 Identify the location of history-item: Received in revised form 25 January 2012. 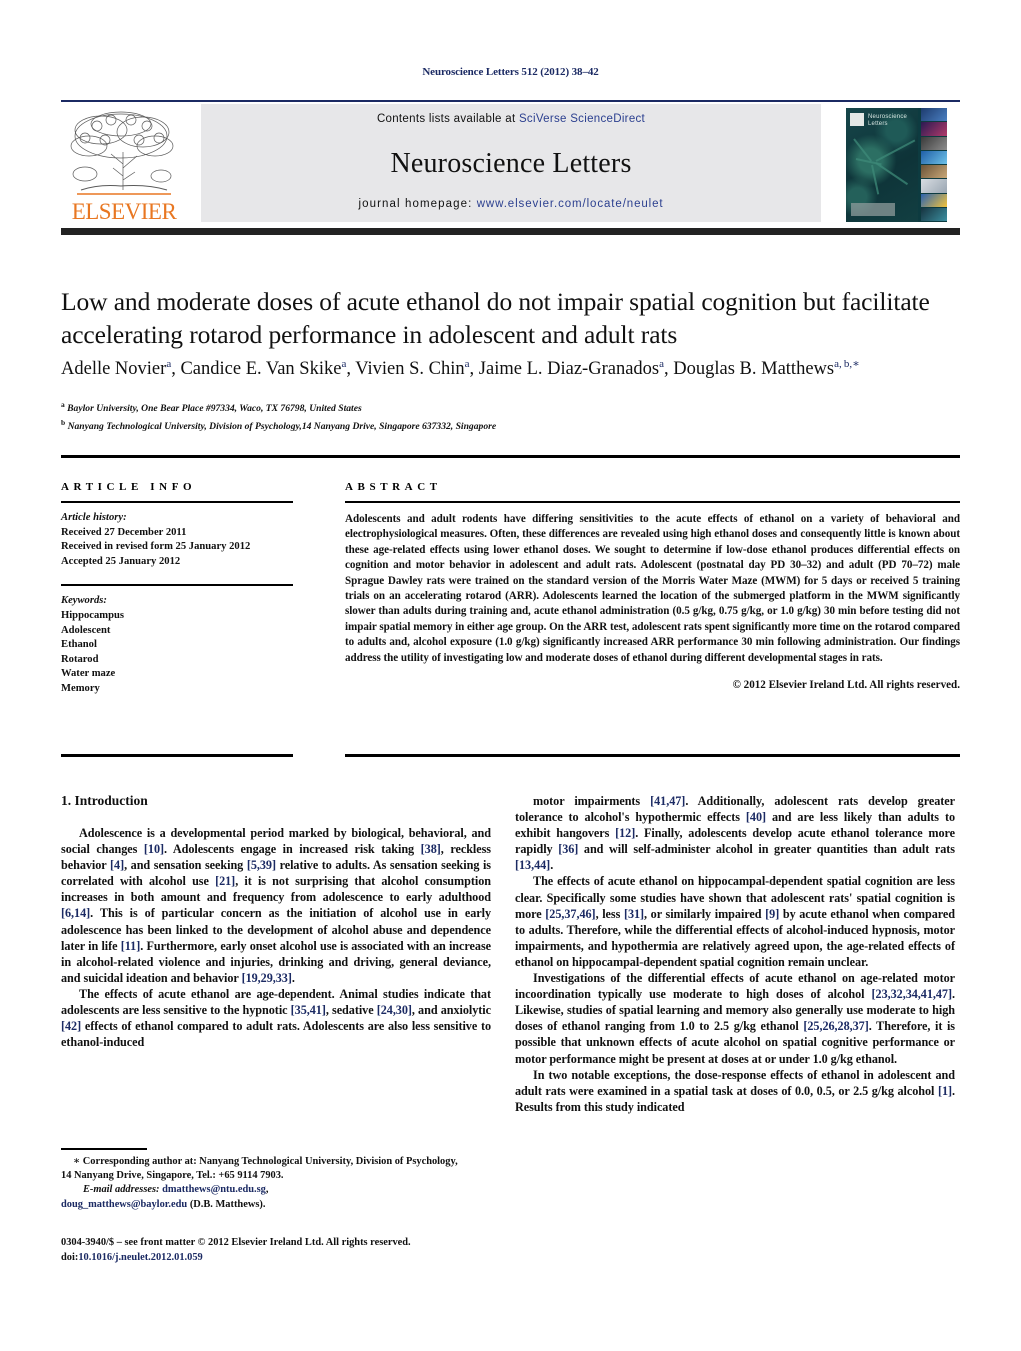
(156, 547).